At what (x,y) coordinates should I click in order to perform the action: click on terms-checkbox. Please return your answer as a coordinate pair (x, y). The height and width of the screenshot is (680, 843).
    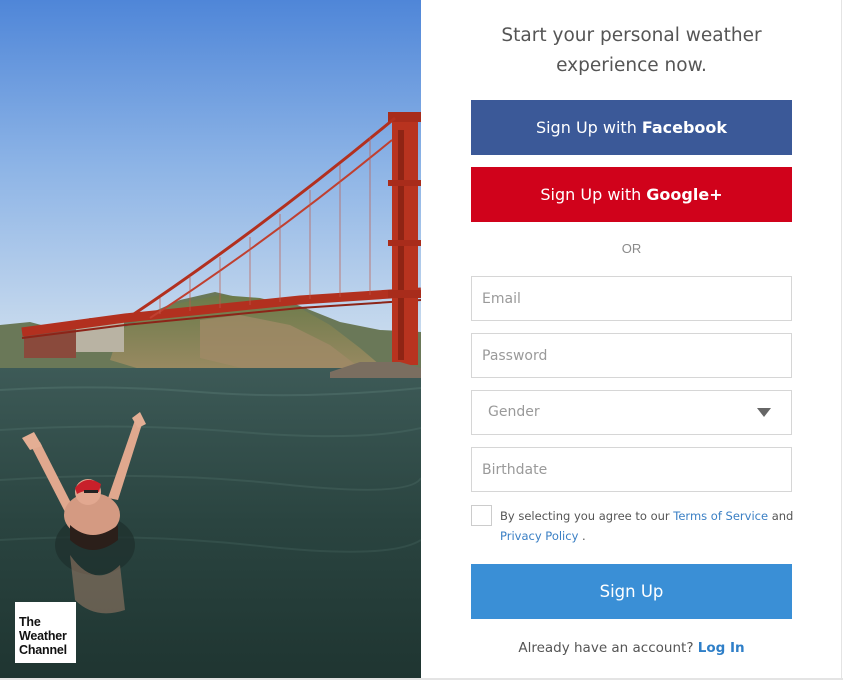
    Looking at the image, I should click on (481, 515).